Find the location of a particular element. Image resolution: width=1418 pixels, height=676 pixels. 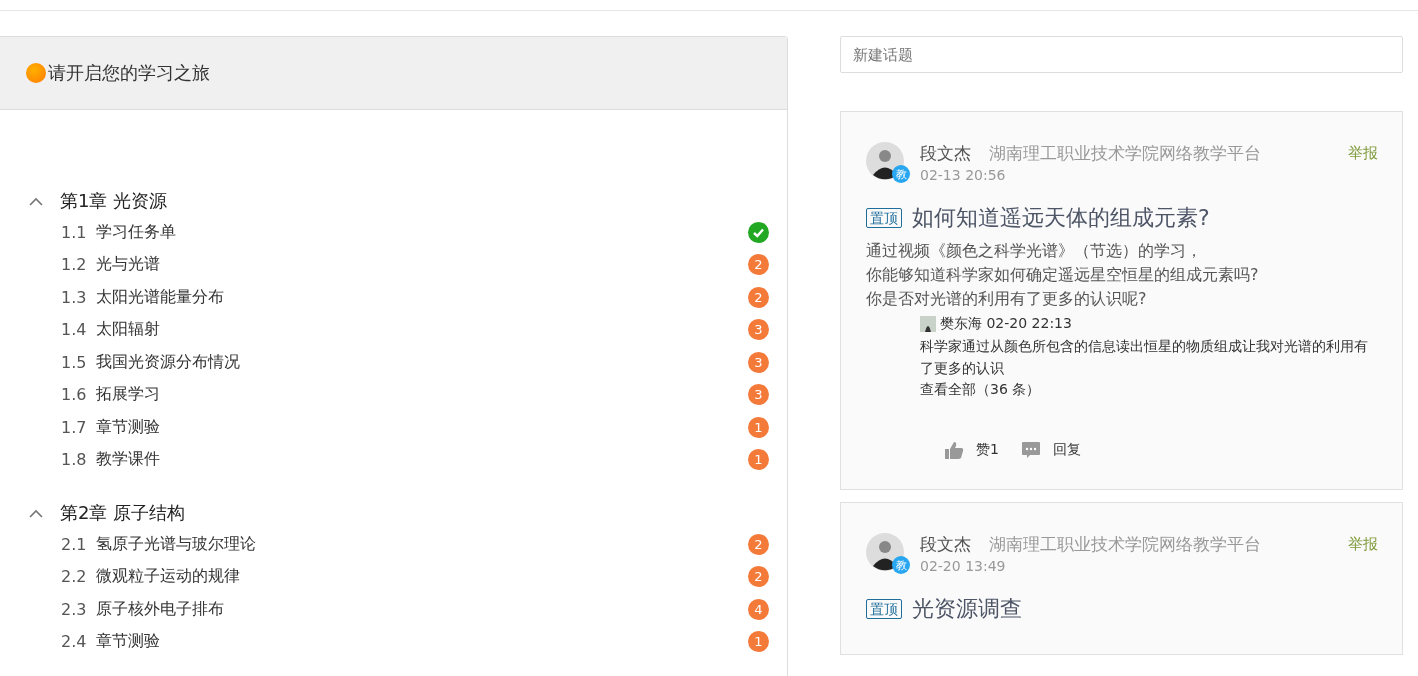

section-number: 1.1 is located at coordinates (74, 232).